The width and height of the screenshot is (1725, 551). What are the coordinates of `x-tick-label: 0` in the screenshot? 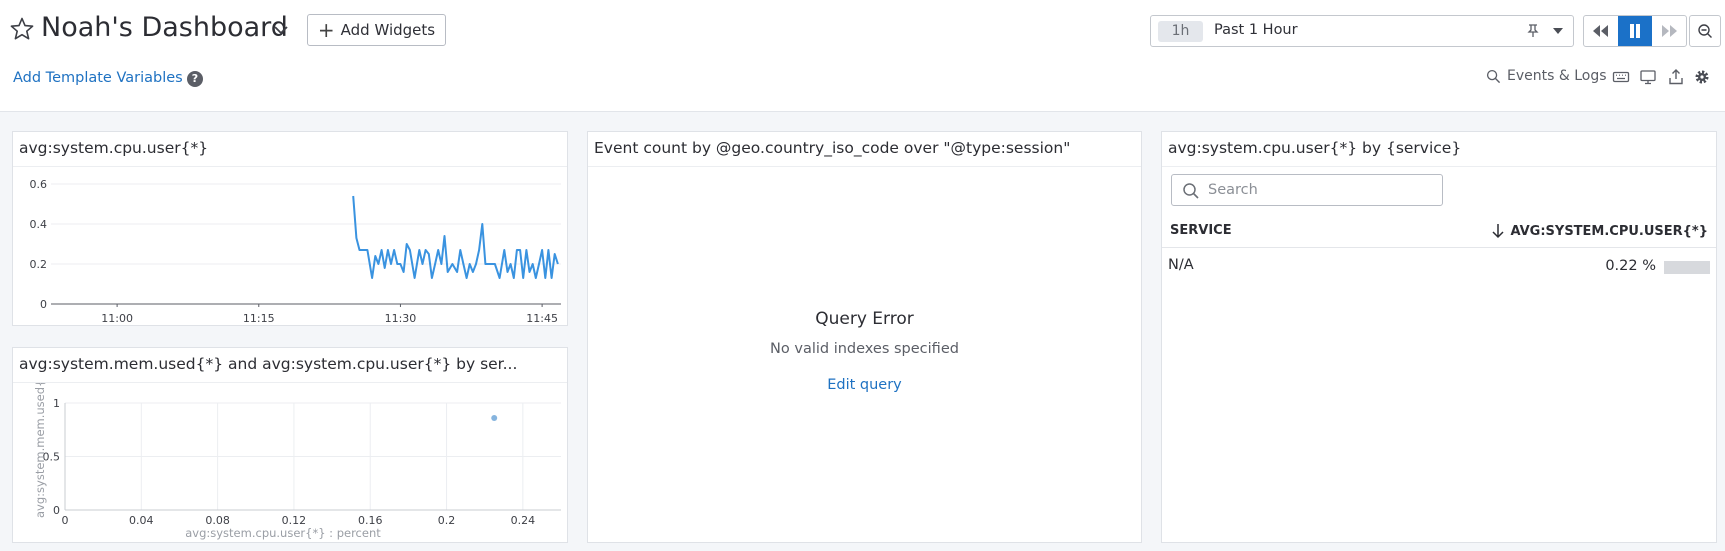 It's located at (65, 520).